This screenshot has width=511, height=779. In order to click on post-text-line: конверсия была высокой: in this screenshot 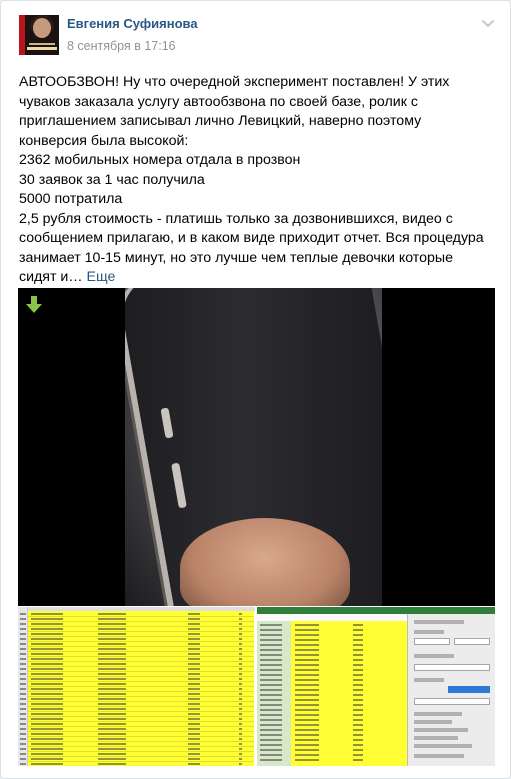, I will do `click(104, 140)`.